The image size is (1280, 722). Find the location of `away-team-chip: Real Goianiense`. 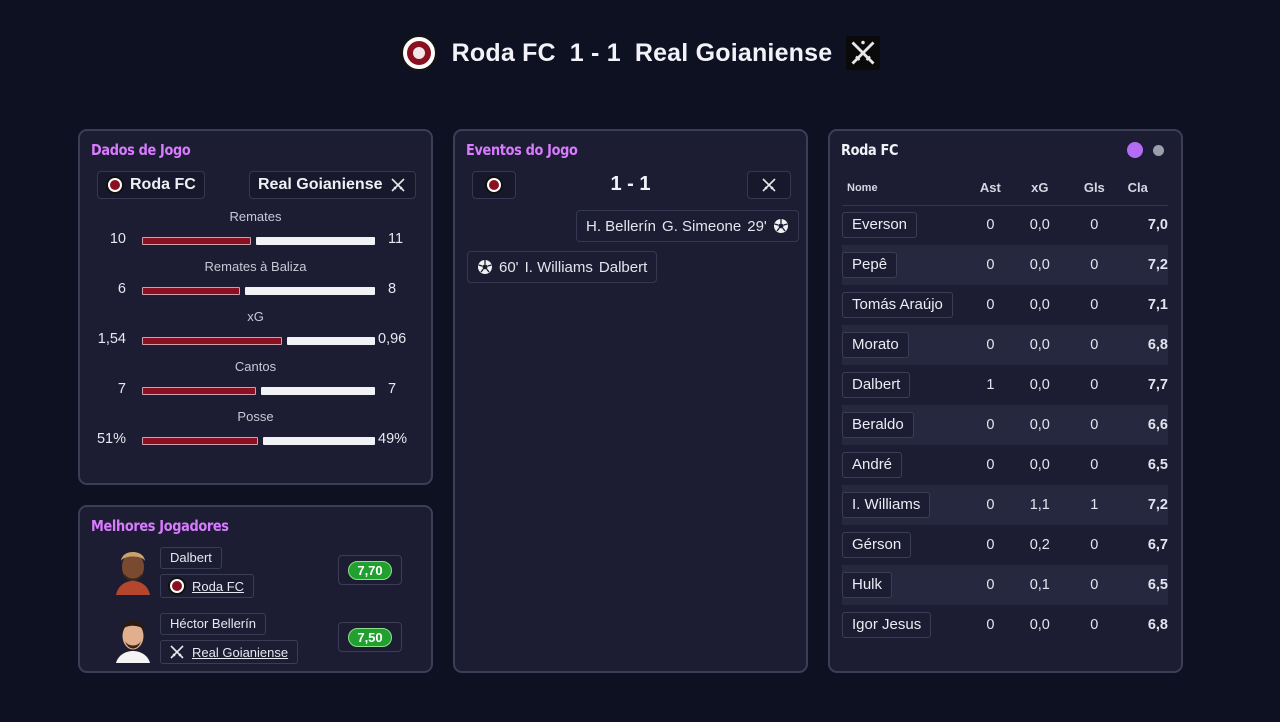

away-team-chip: Real Goianiense is located at coordinates (332, 185).